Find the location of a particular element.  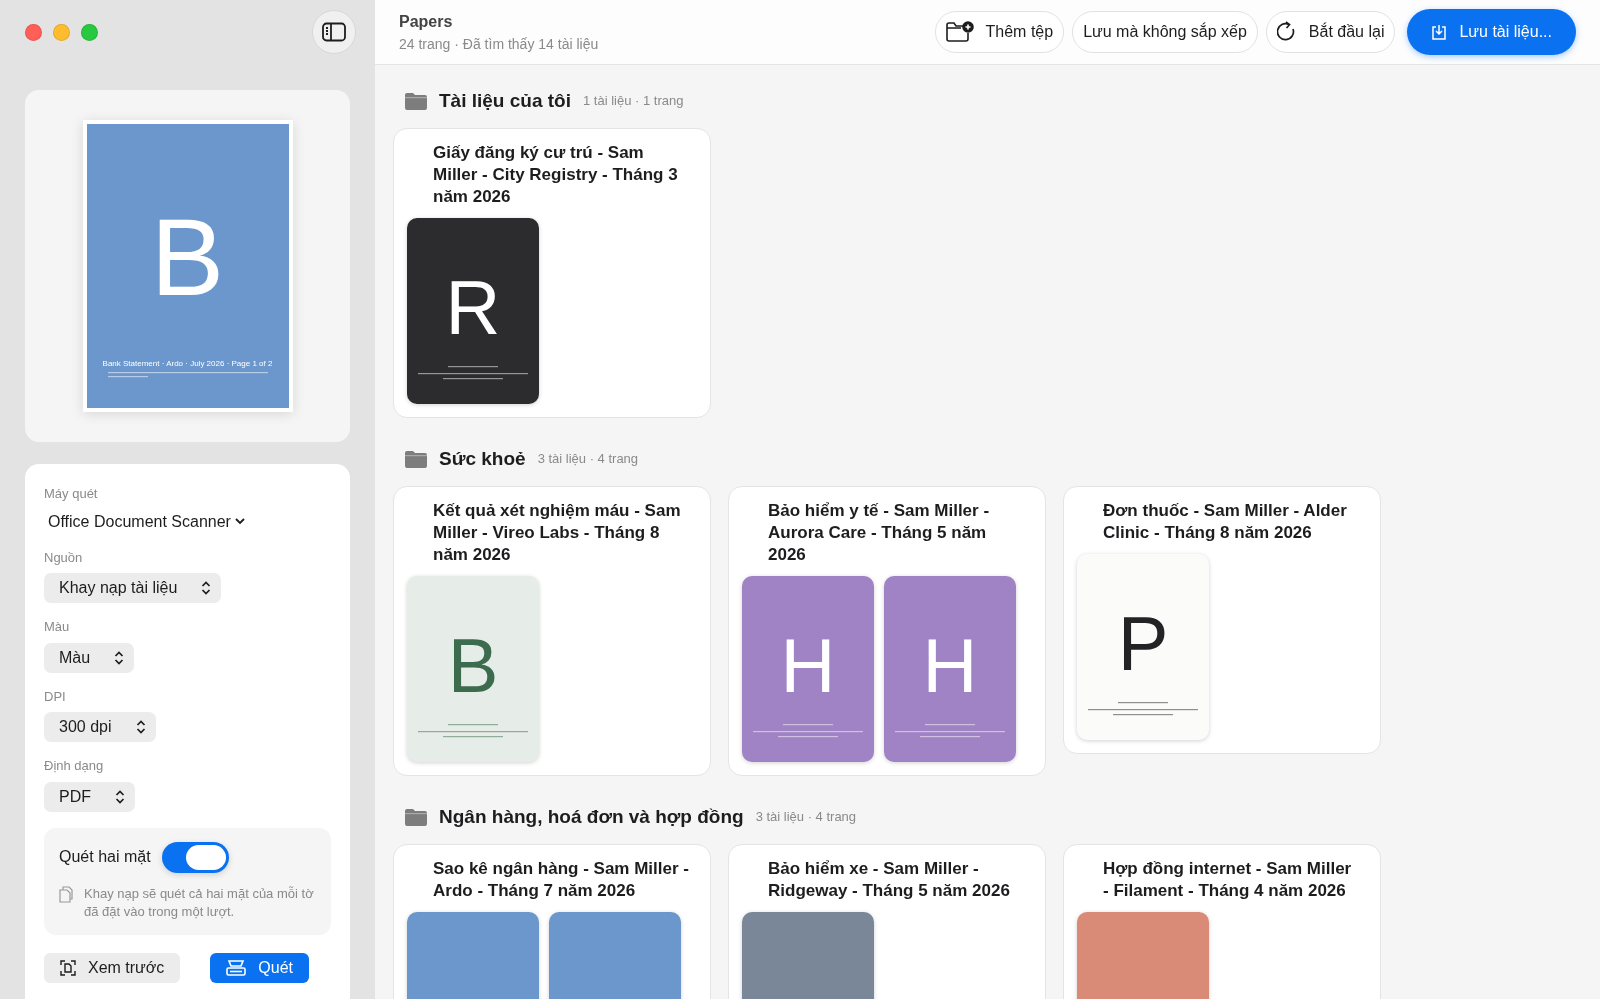

page-thumbnail: R is located at coordinates (473, 311).